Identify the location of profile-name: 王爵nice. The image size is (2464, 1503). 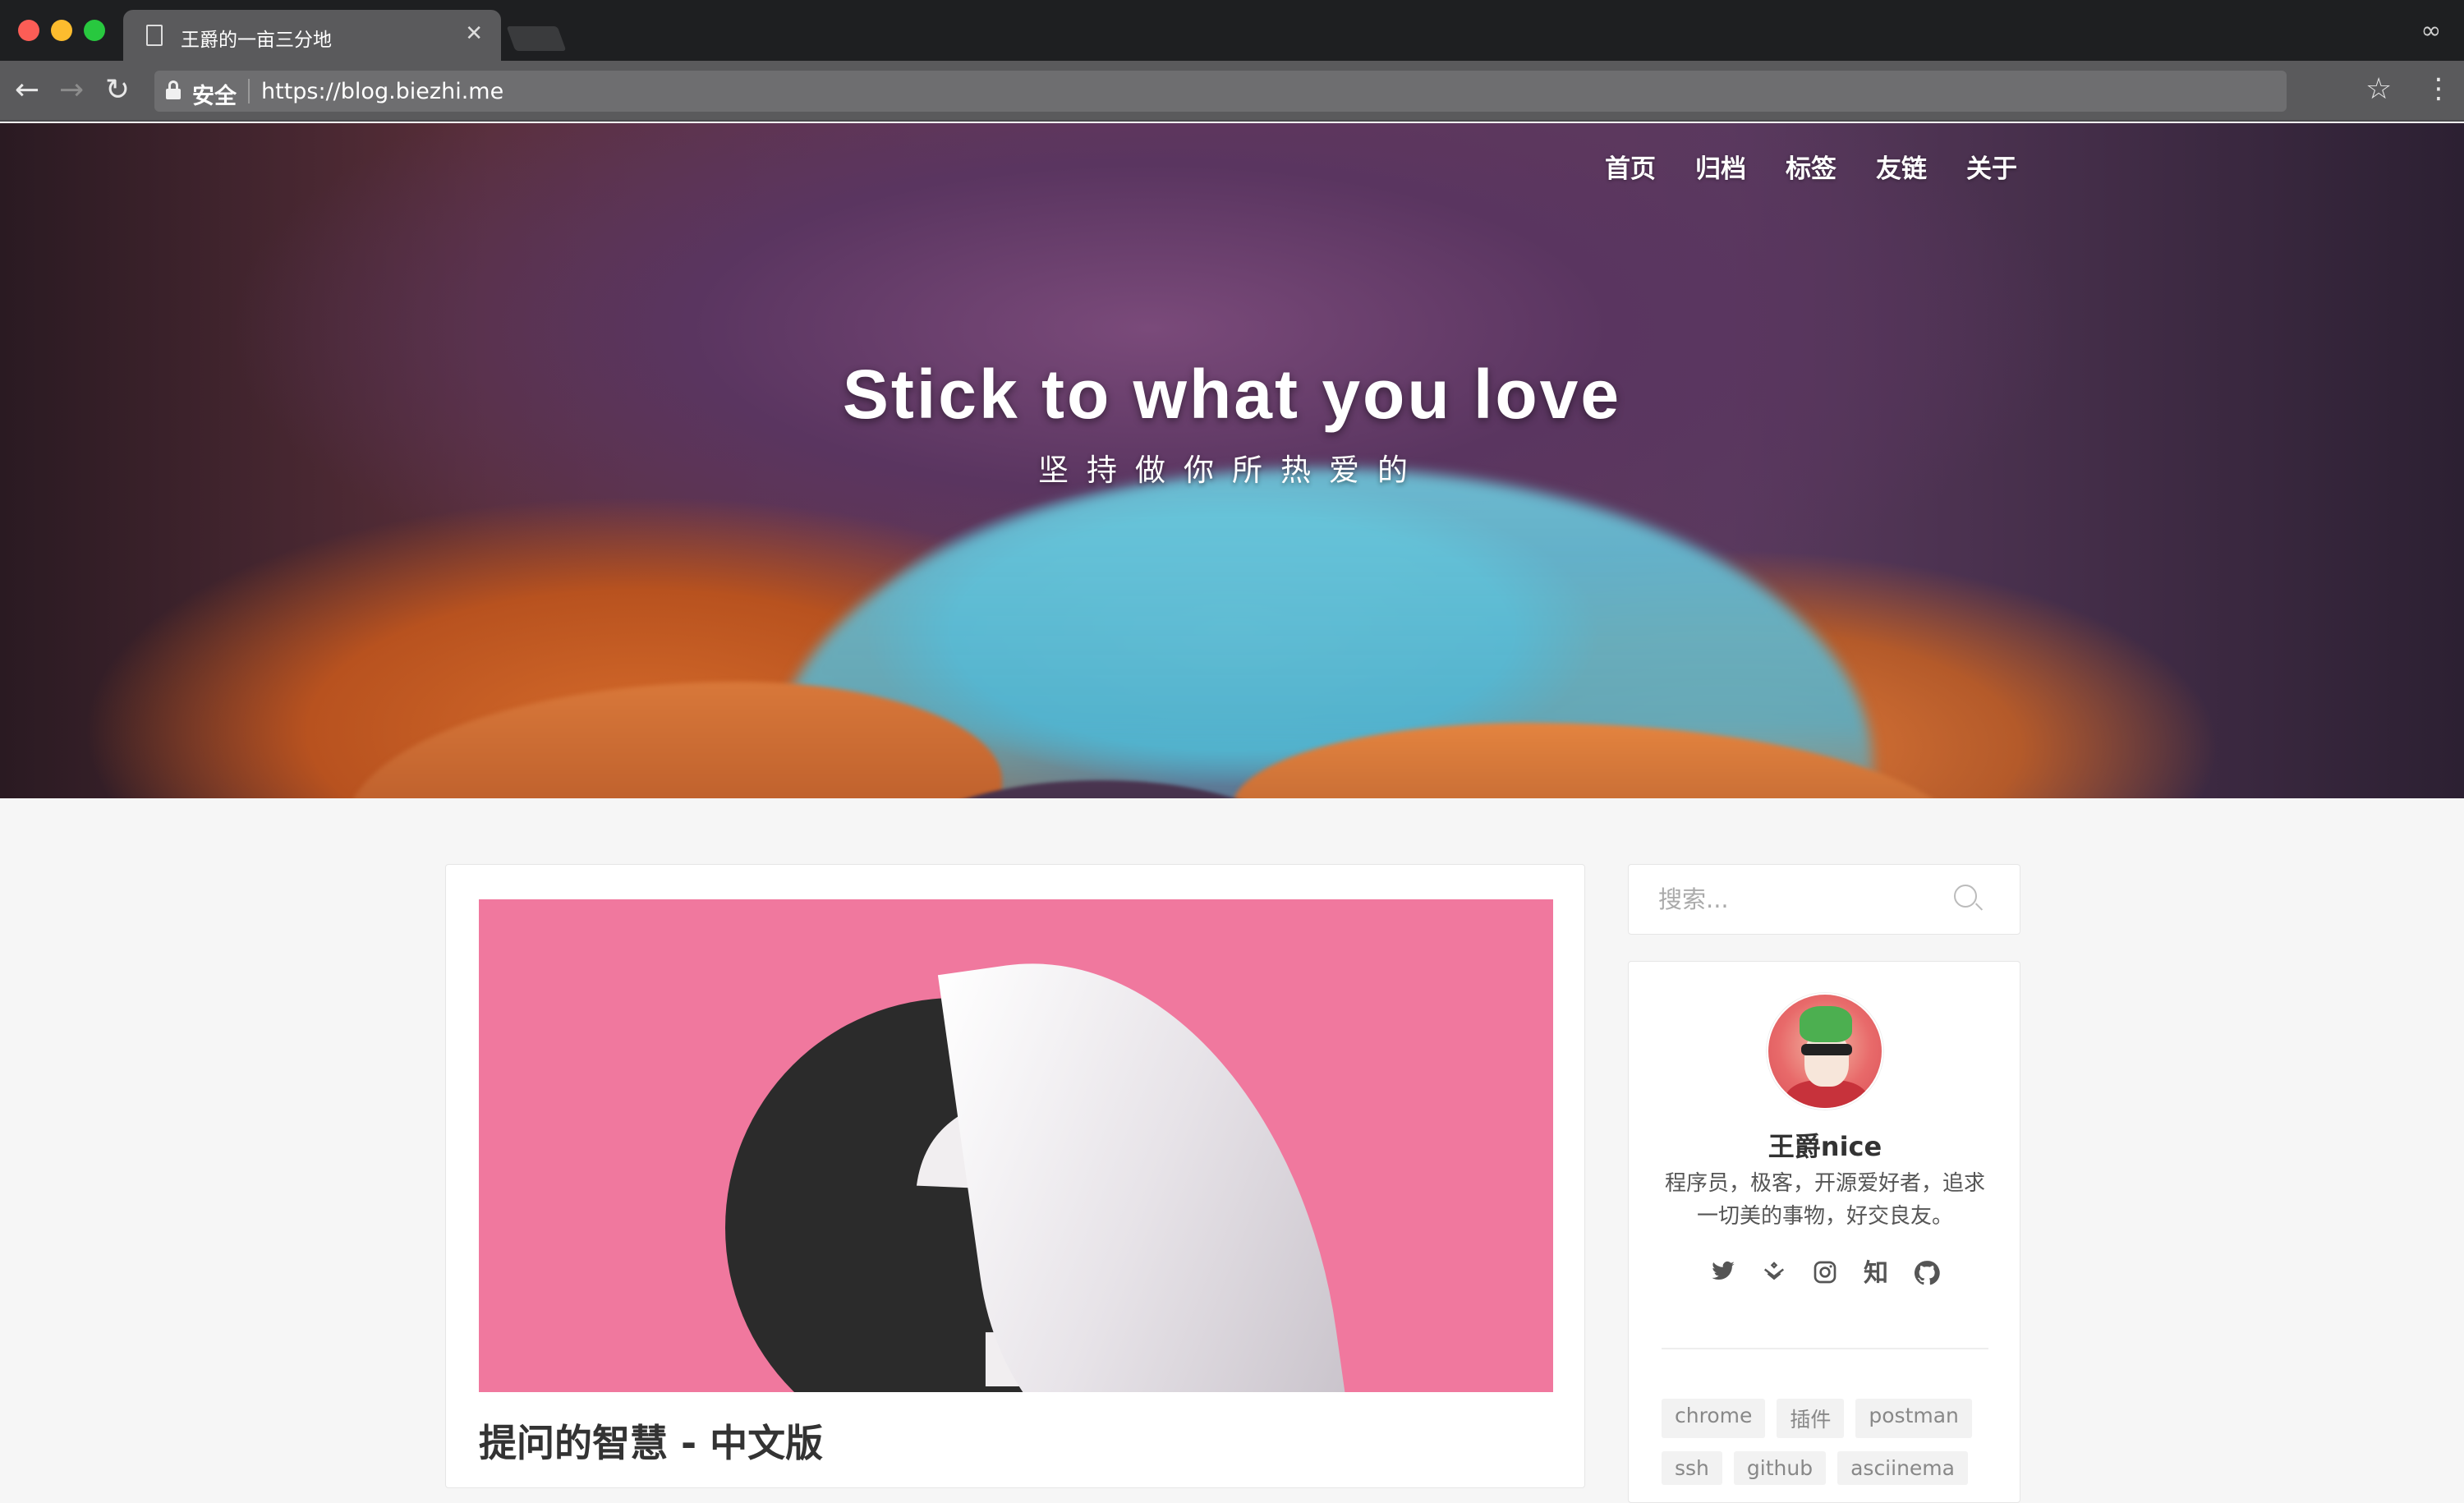
(1825, 1146).